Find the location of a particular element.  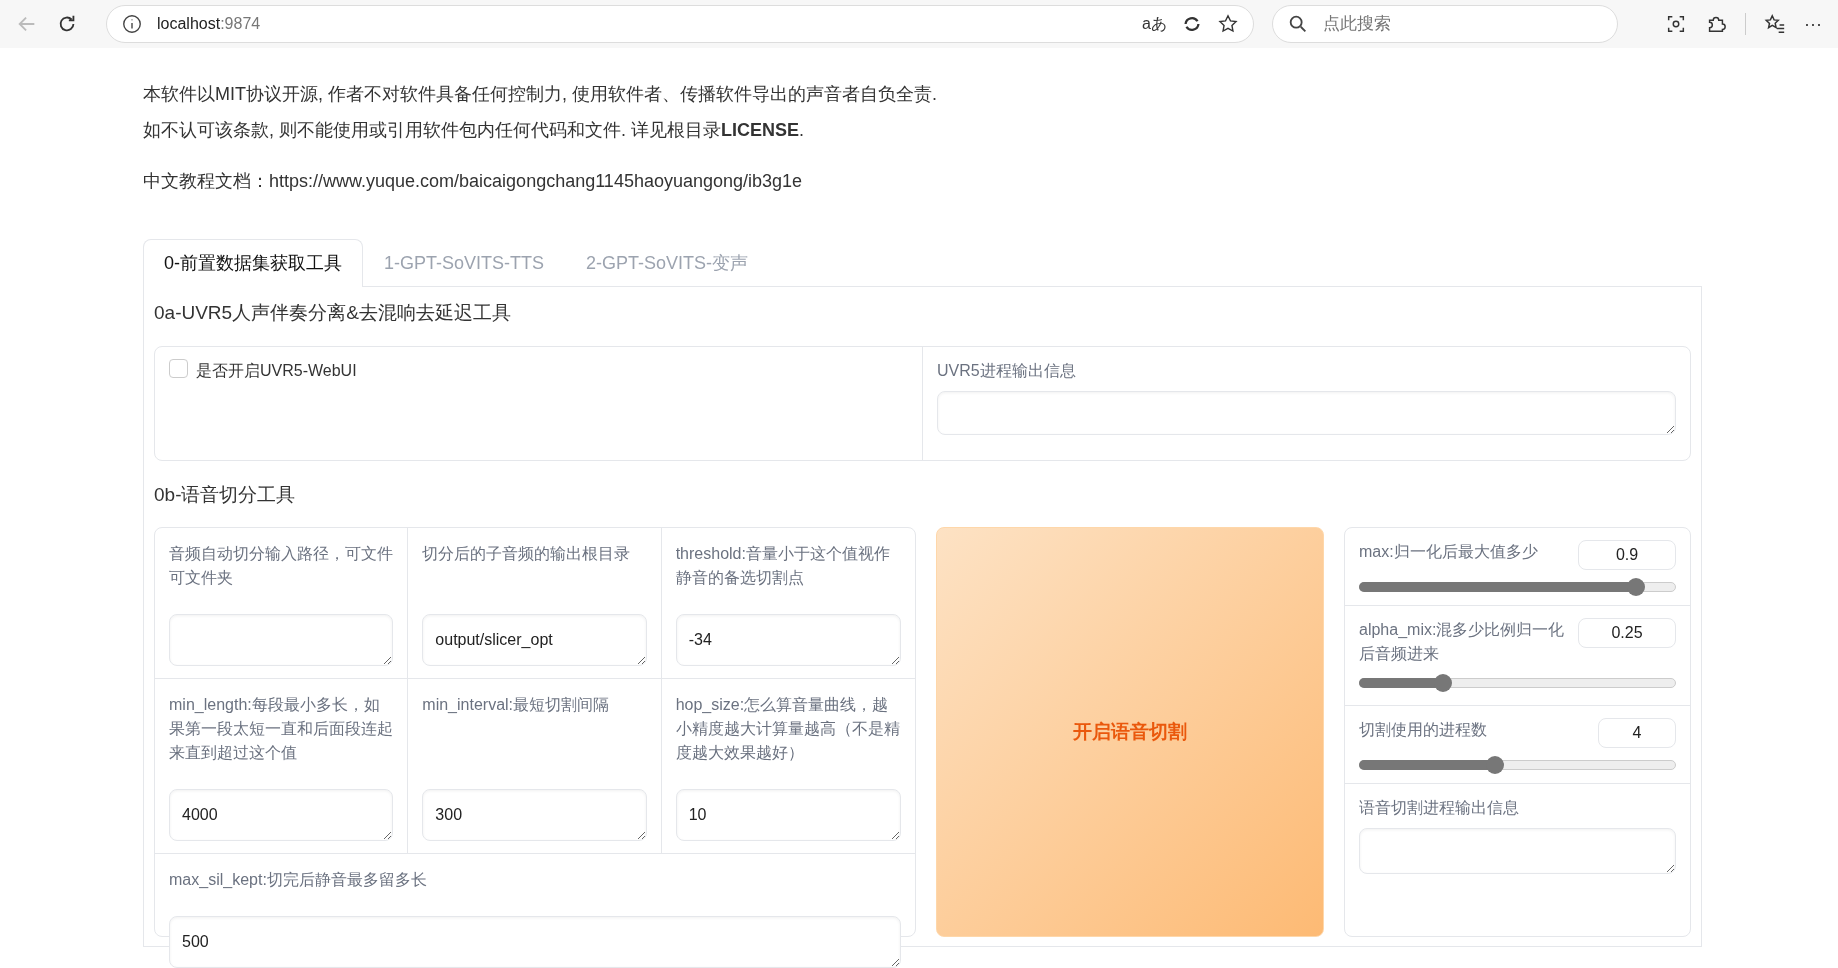

input-field: -34 is located at coordinates (788, 640).